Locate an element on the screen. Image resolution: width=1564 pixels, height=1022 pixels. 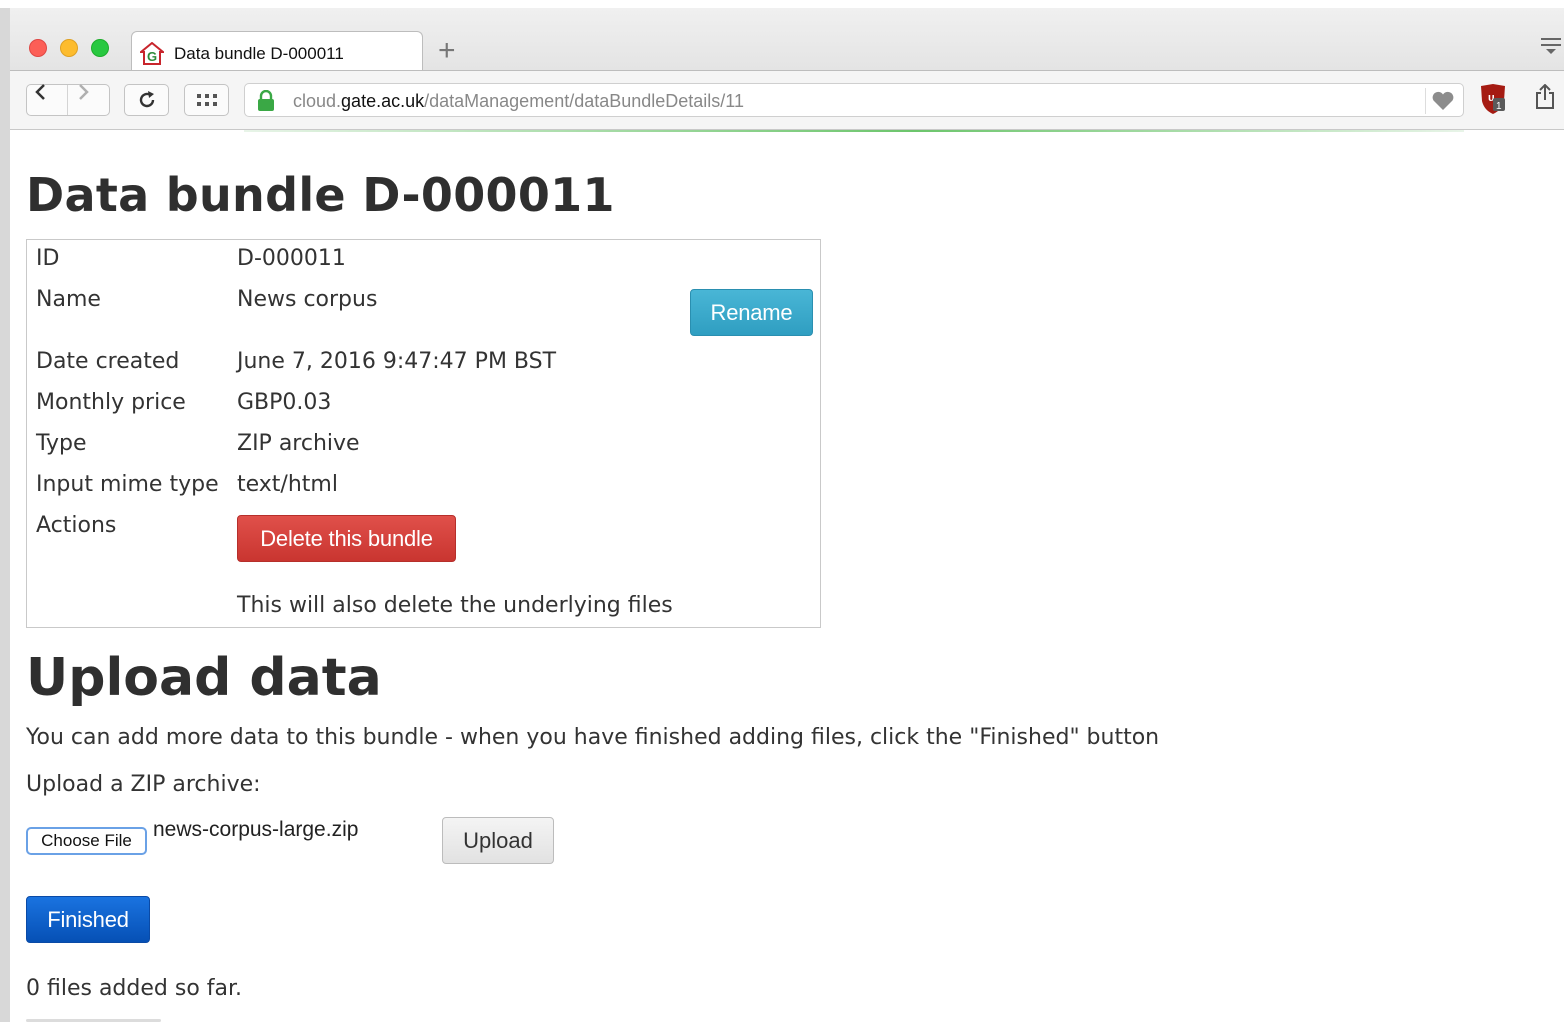
share-icon is located at coordinates (1545, 98).